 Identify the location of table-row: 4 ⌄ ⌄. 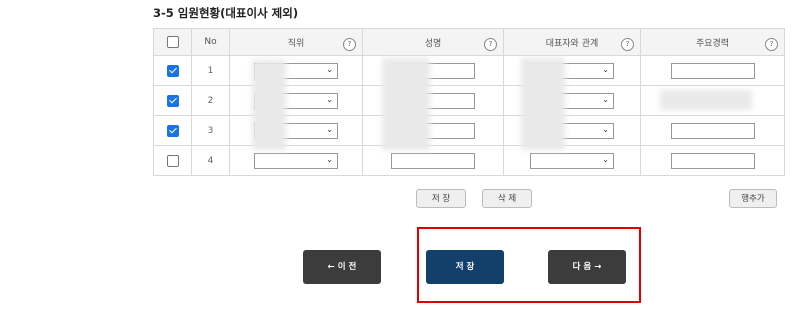
(469, 160).